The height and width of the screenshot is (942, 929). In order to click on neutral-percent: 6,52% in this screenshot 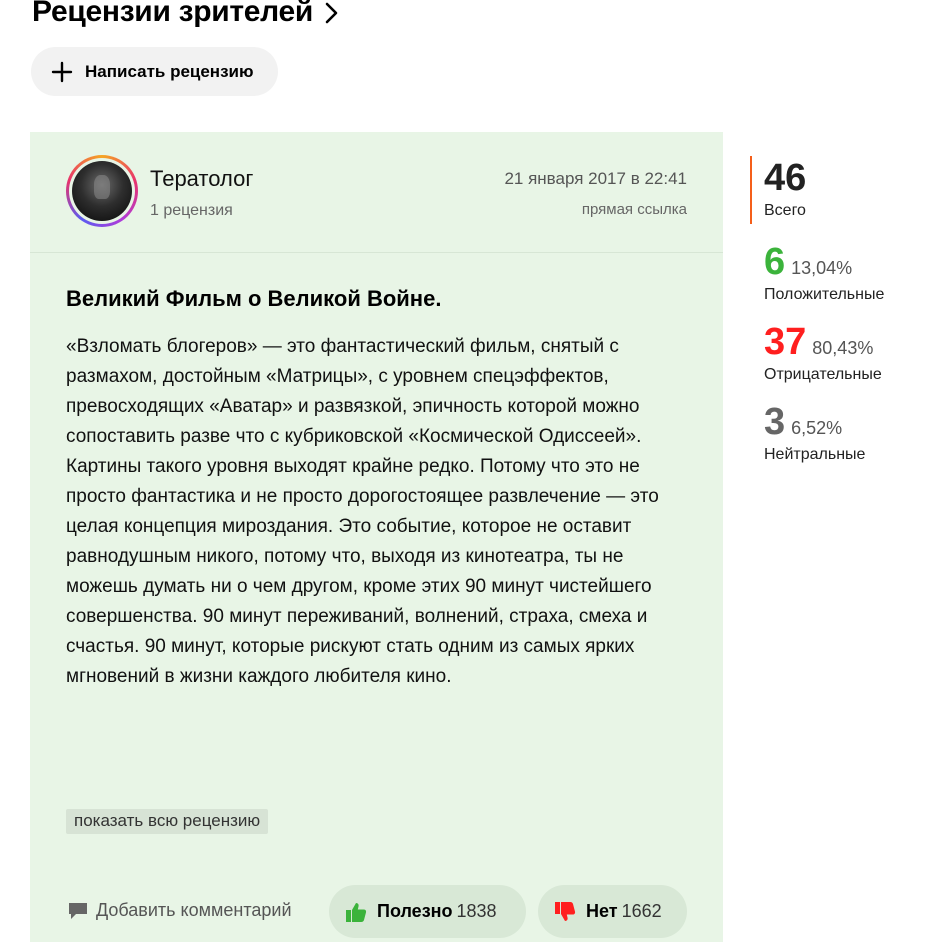, I will do `click(817, 428)`.